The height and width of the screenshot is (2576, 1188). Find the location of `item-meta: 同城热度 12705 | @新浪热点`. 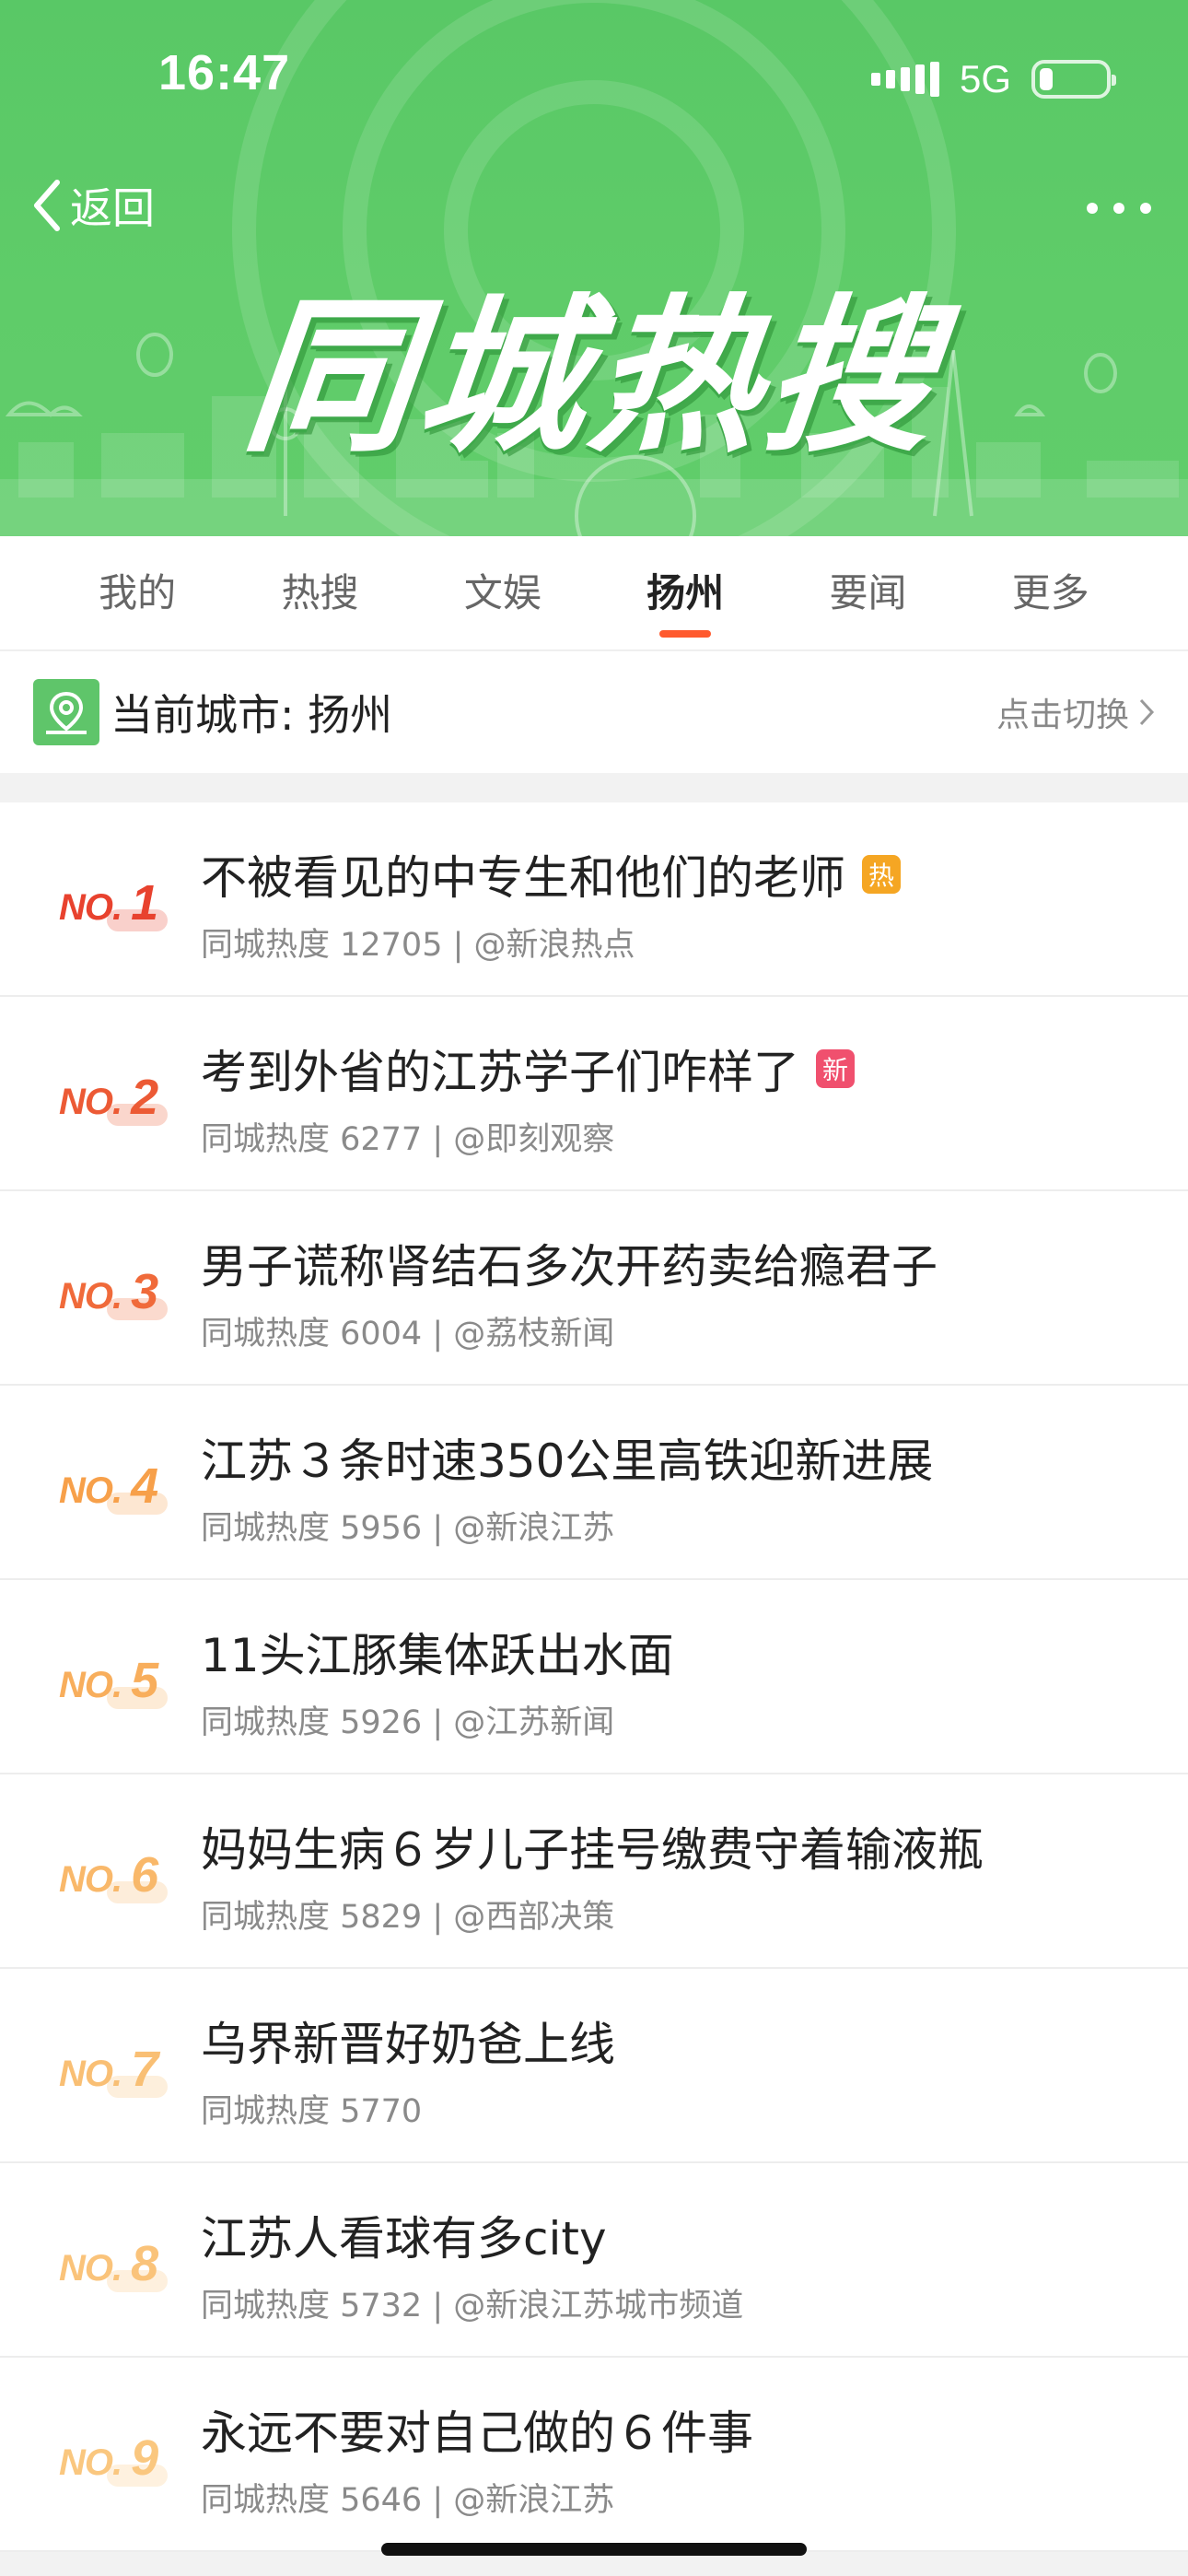

item-meta: 同城热度 12705 | @新浪热点 is located at coordinates (418, 945).